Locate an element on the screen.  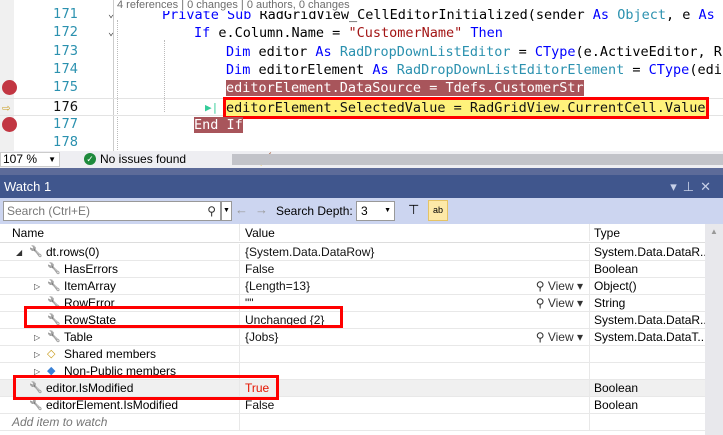
watch-row: ▷ 🔧 ItemArray {Length=13} ⚲ View ▾ Object() is located at coordinates (352, 286).